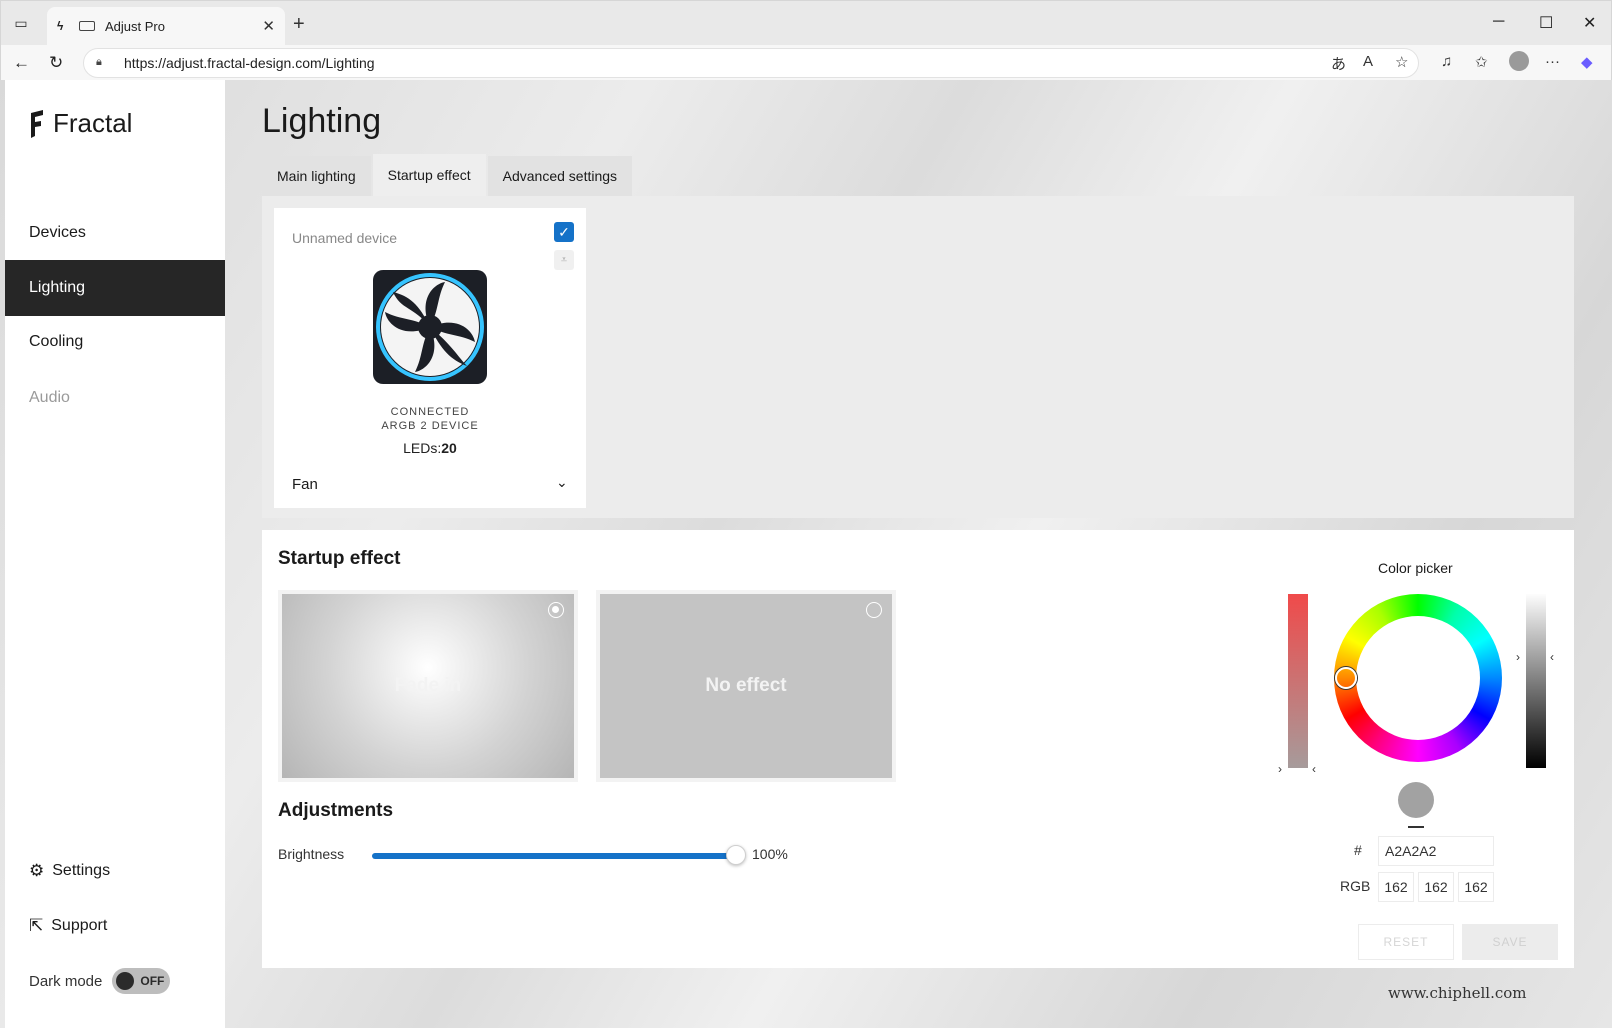  I want to click on support-label: Support, so click(79, 925).